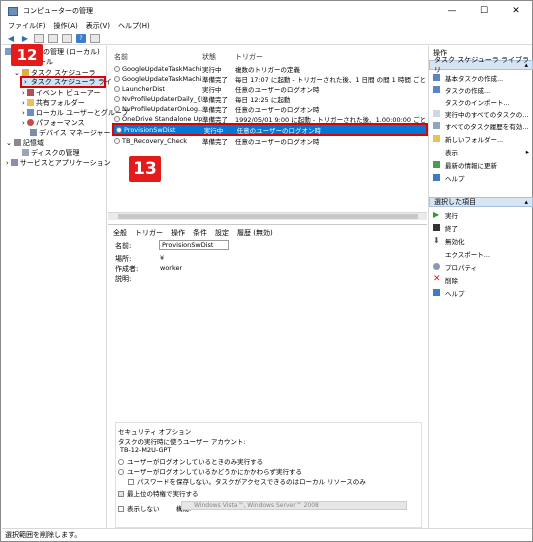 This screenshot has height=542, width=533. I want to click on column-header-trigger: トリガー, so click(249, 57).